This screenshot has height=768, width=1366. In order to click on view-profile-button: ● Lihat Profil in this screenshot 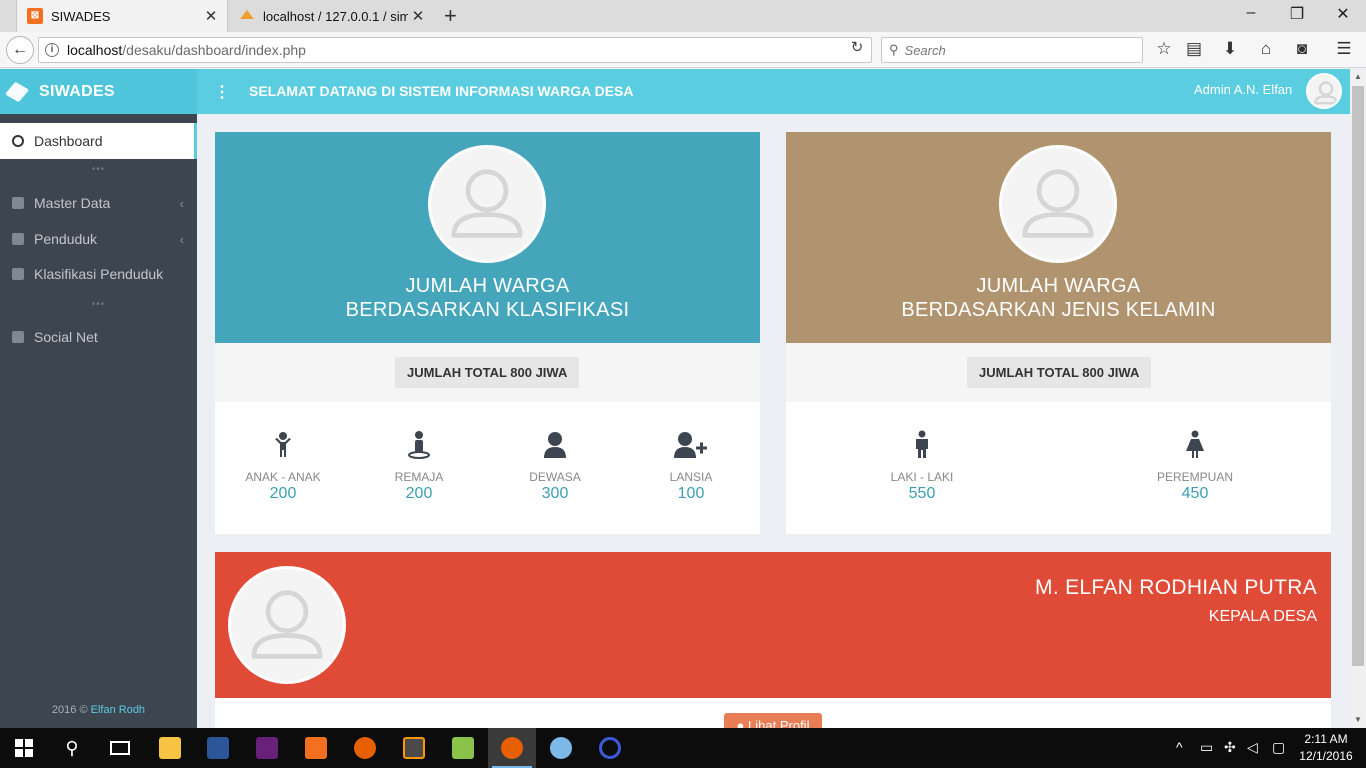, I will do `click(773, 720)`.